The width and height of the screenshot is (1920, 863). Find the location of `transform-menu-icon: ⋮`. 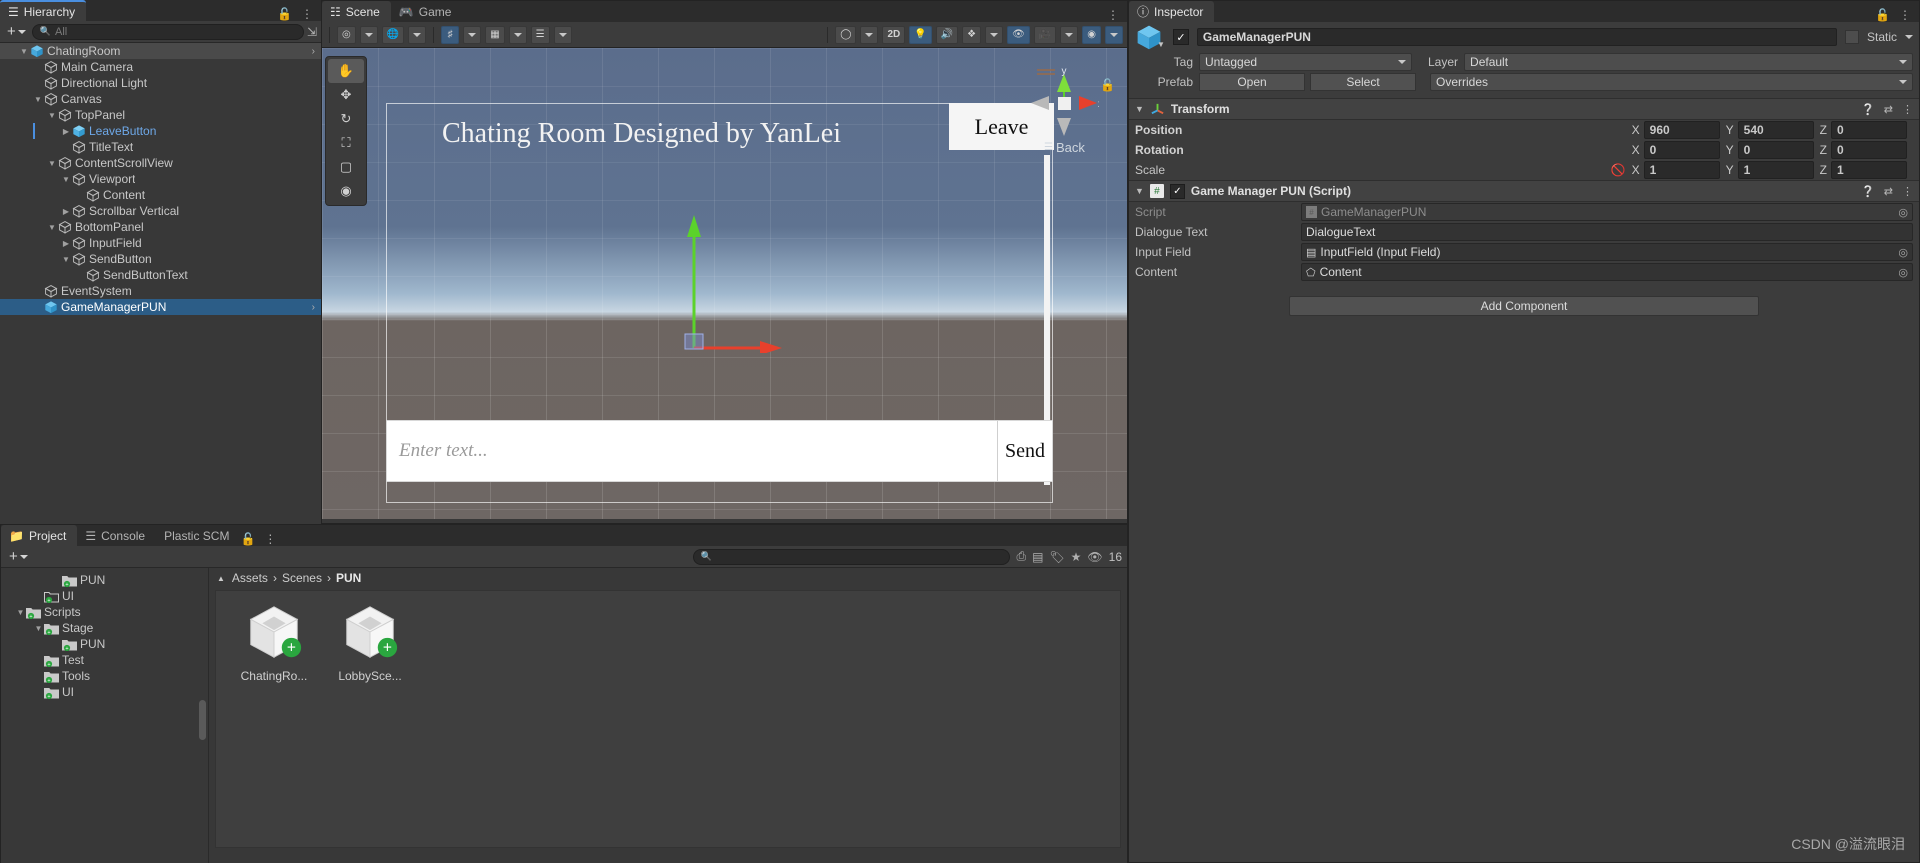

transform-menu-icon: ⋮ is located at coordinates (1907, 109).